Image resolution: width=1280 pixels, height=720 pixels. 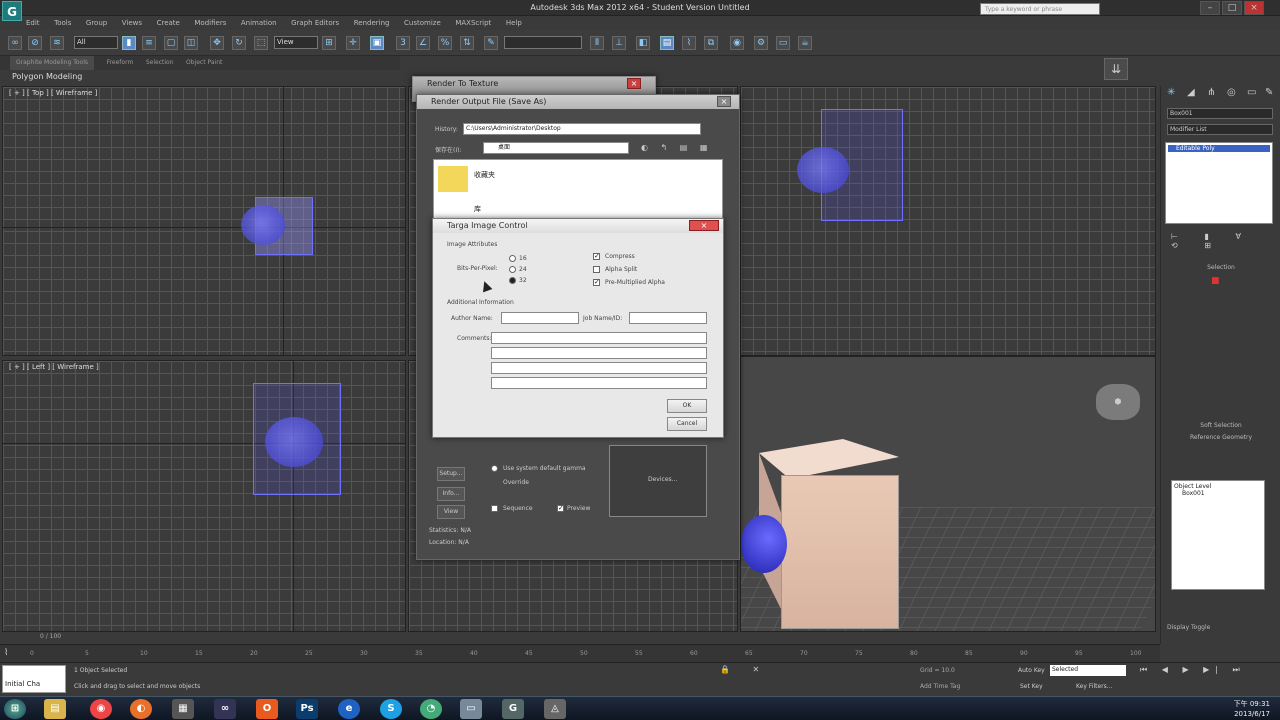 What do you see at coordinates (471, 709) in the screenshot?
I see `window-icon: ▭` at bounding box center [471, 709].